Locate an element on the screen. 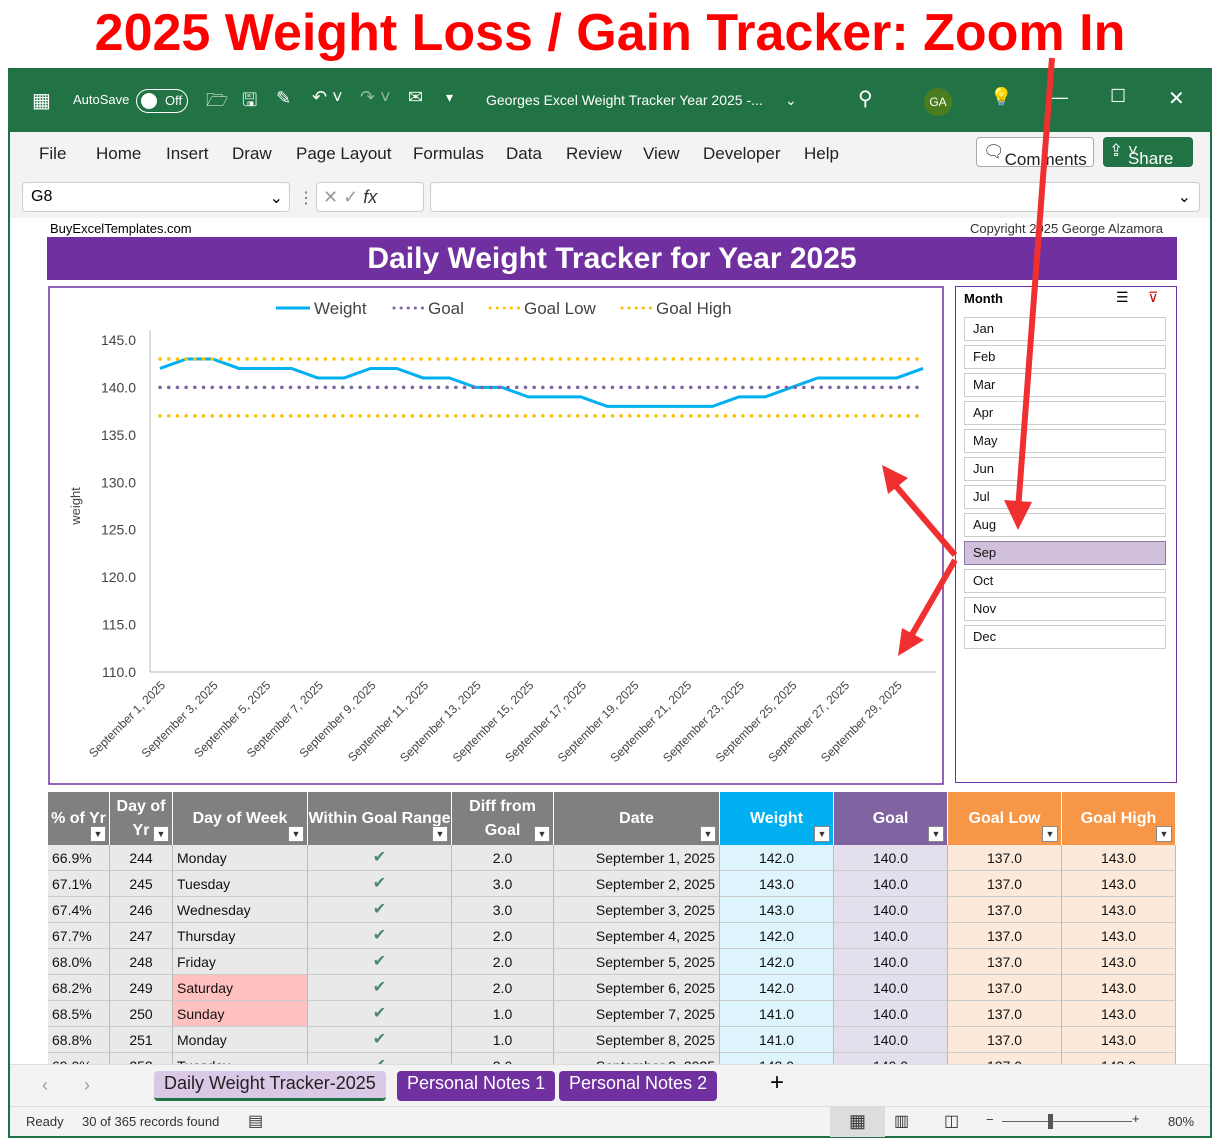 This screenshot has height=1145, width=1220. slicer-item-feb: Feb is located at coordinates (1065, 357).